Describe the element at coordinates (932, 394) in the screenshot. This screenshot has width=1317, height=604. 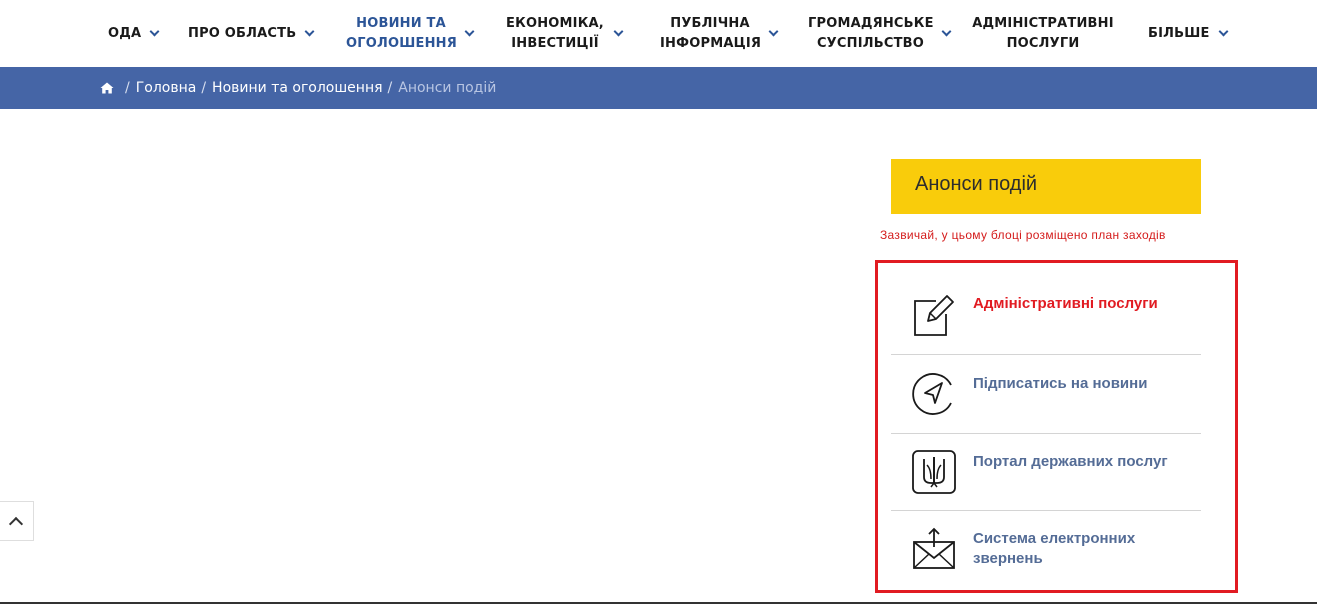
I see `navigation-arrow-icon` at that location.